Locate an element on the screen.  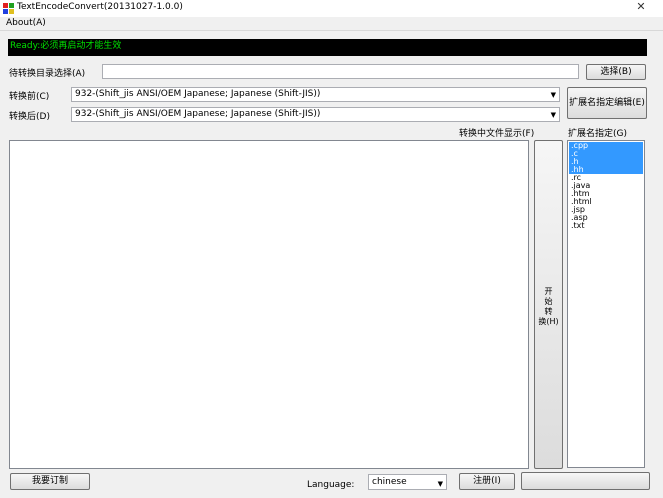
file-display-label: 转换中文件显示(F) is located at coordinates (497, 134).